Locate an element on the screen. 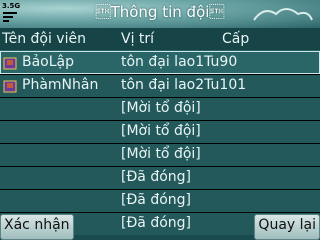  title-bar: 3.5G Thông tin đội is located at coordinates (160, 14).